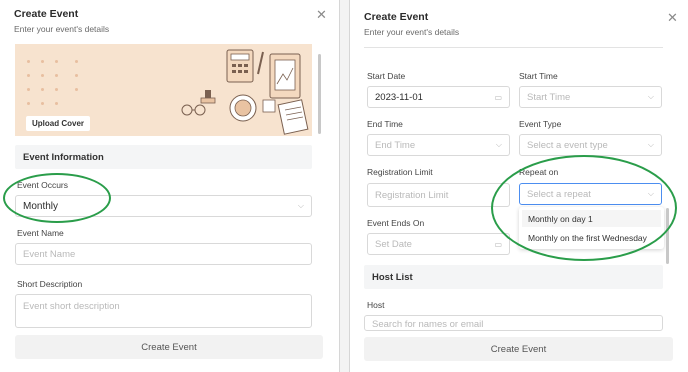 This screenshot has width=688, height=372. Describe the element at coordinates (400, 172) in the screenshot. I see `registration-limit-label: Registration Limit` at that location.